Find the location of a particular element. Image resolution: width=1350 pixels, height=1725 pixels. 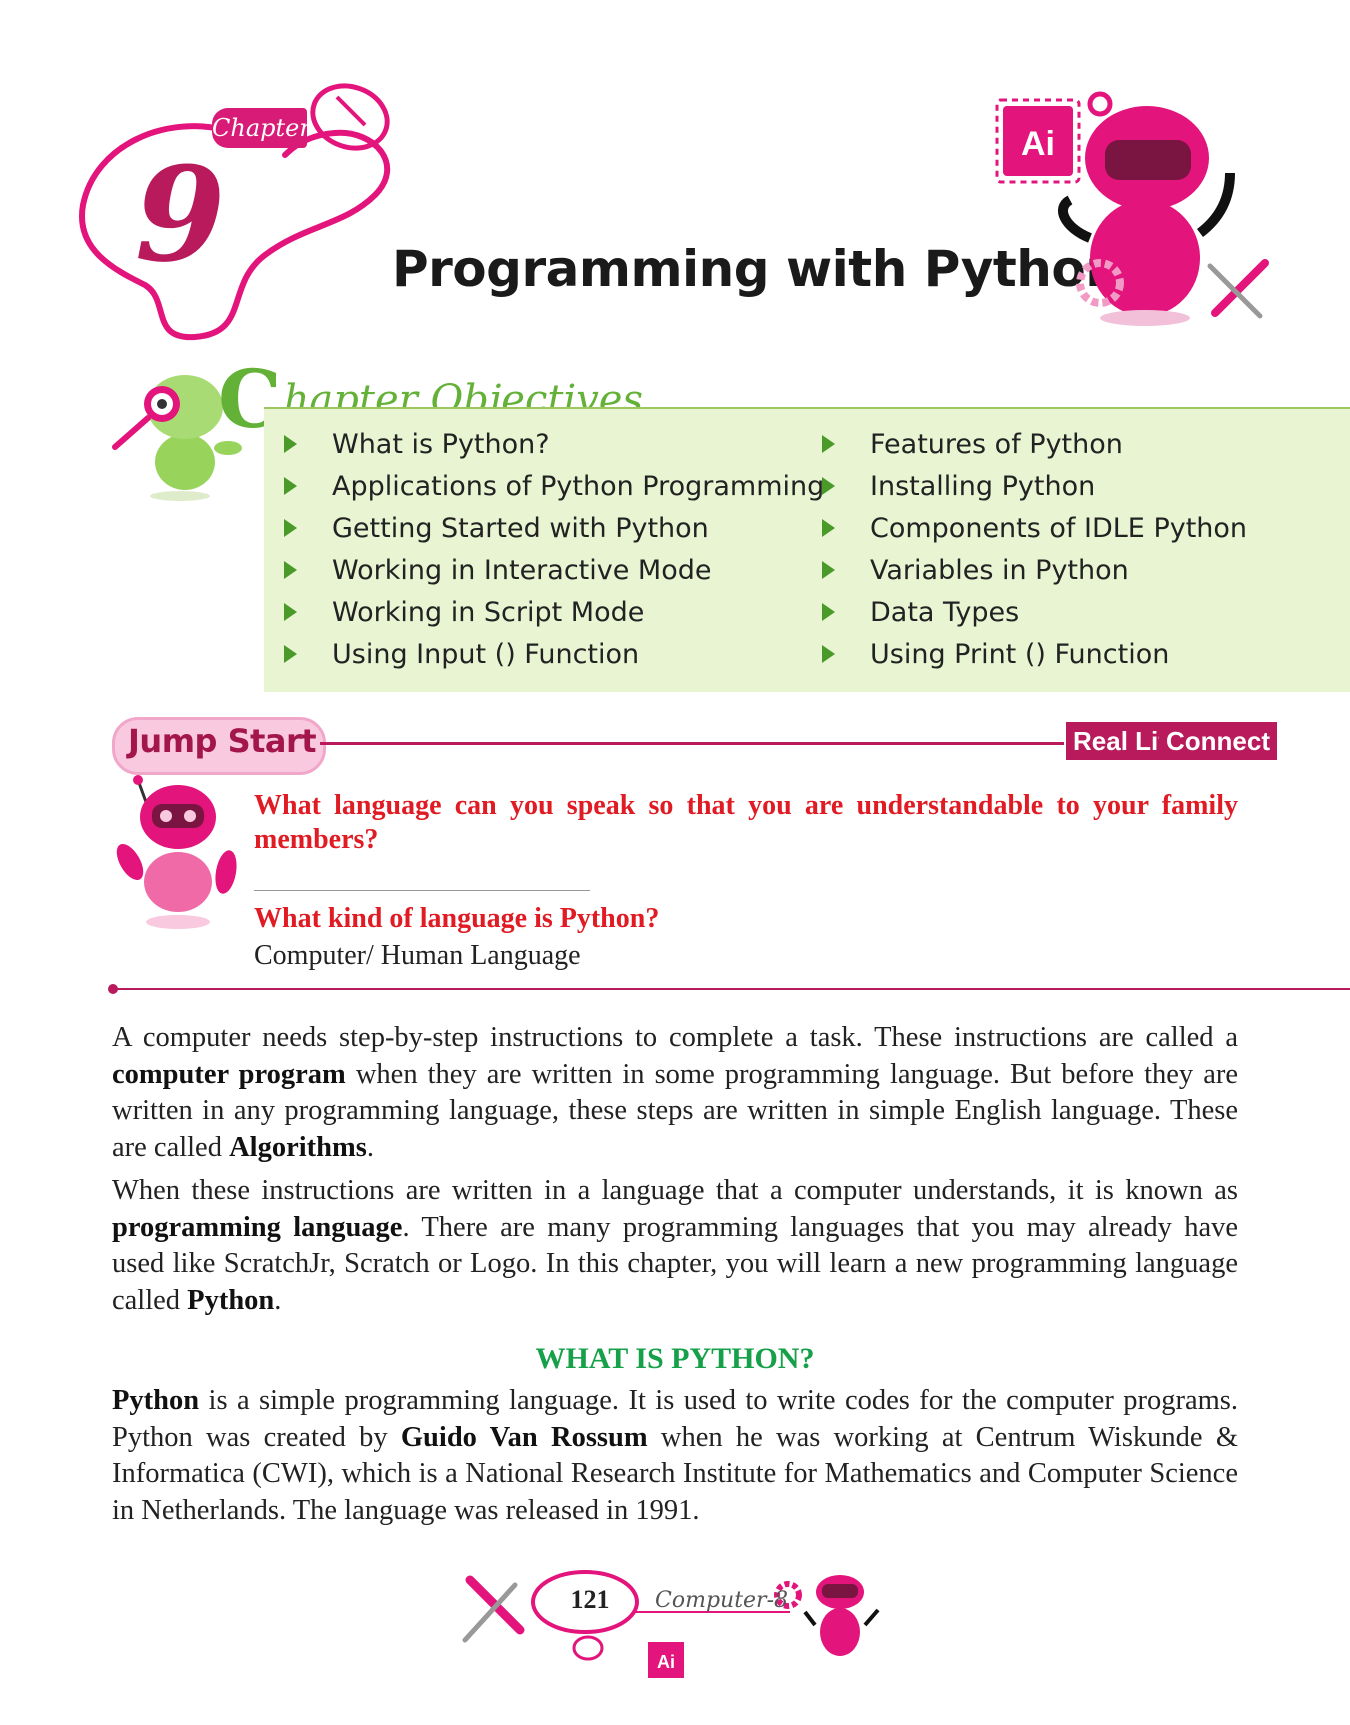

objective-text: Working in Interactive Mode is located at coordinates (522, 570).